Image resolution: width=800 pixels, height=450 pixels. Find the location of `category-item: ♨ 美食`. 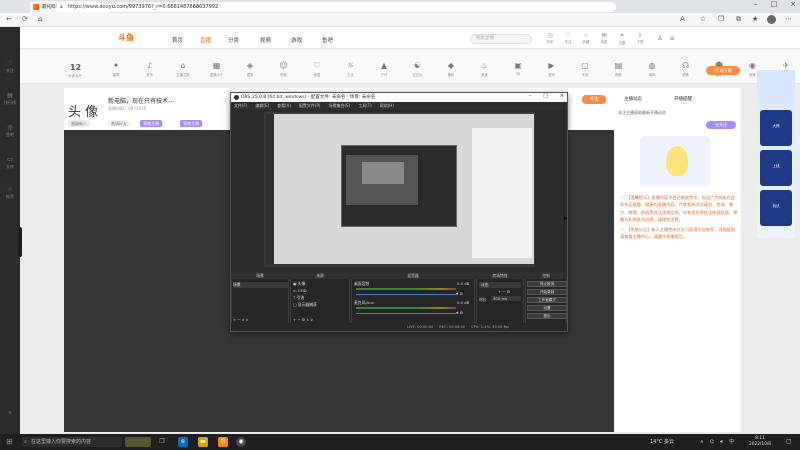

category-item: ♨ 美食 is located at coordinates (485, 70).